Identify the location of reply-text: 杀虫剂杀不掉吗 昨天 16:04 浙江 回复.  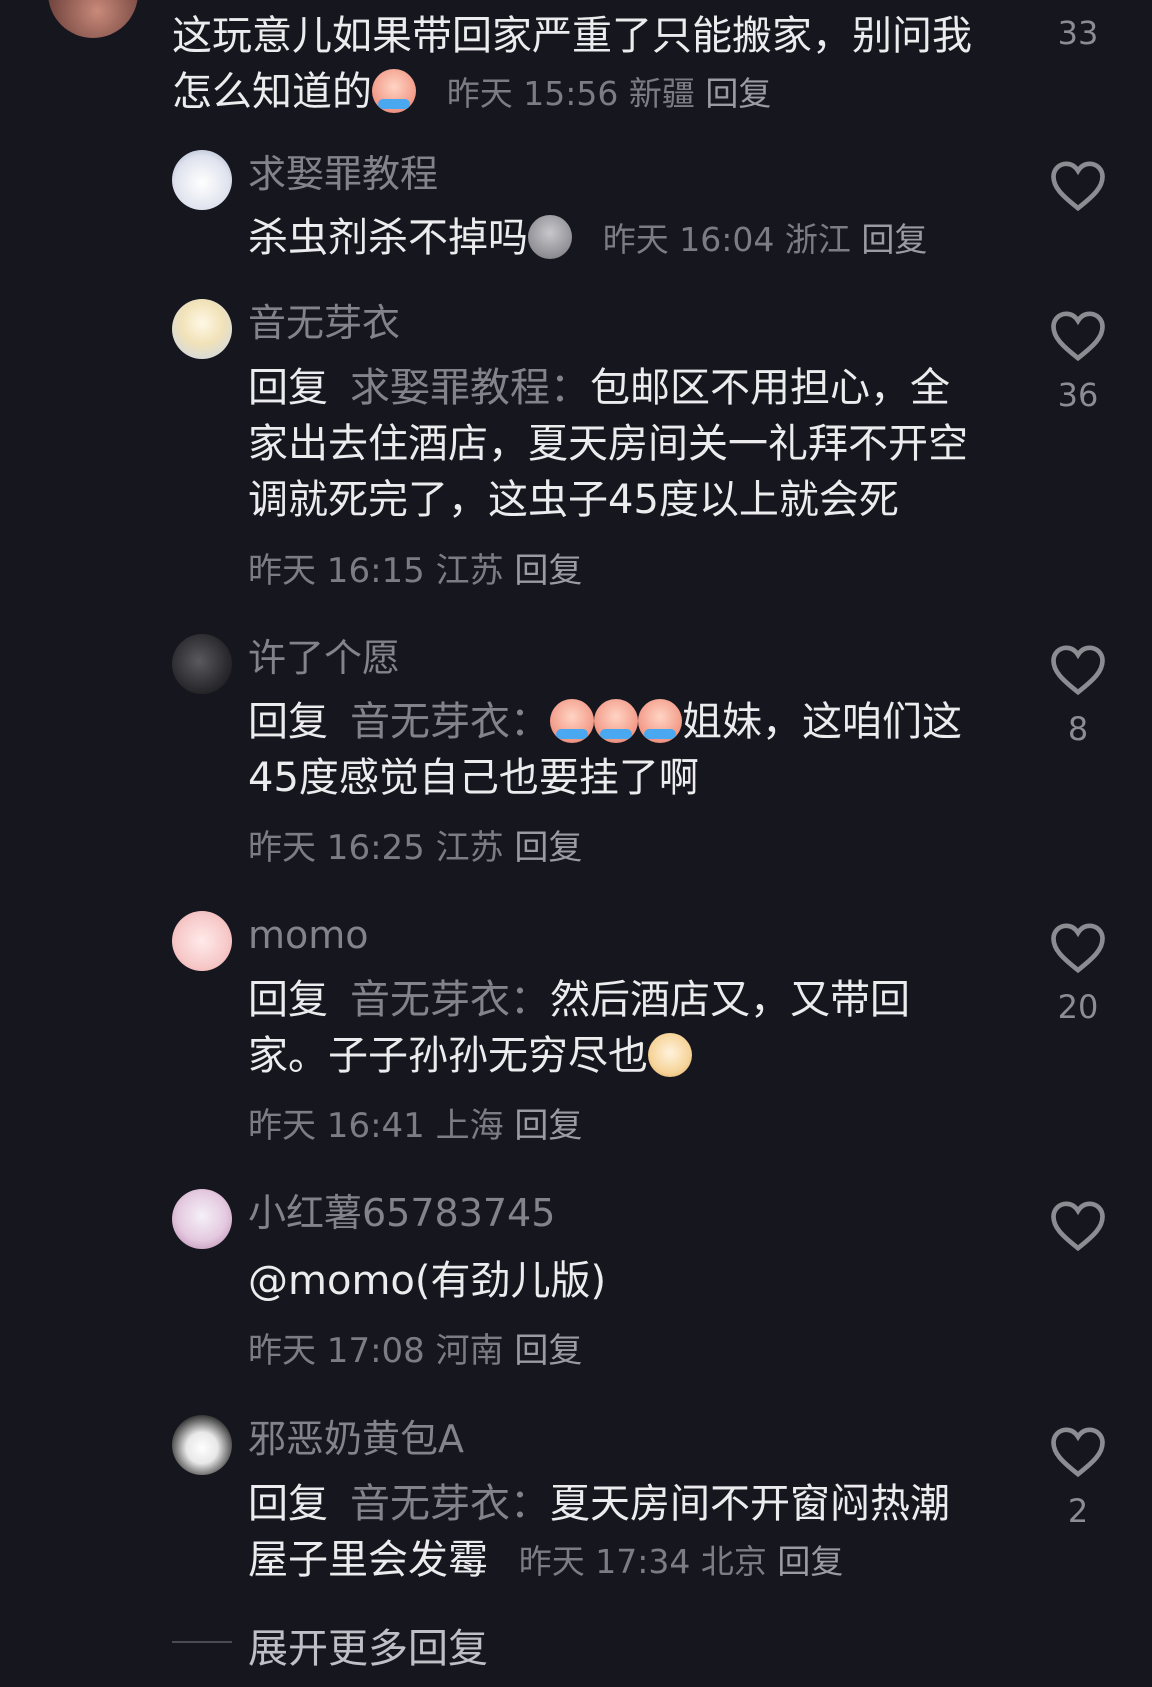
(618, 239).